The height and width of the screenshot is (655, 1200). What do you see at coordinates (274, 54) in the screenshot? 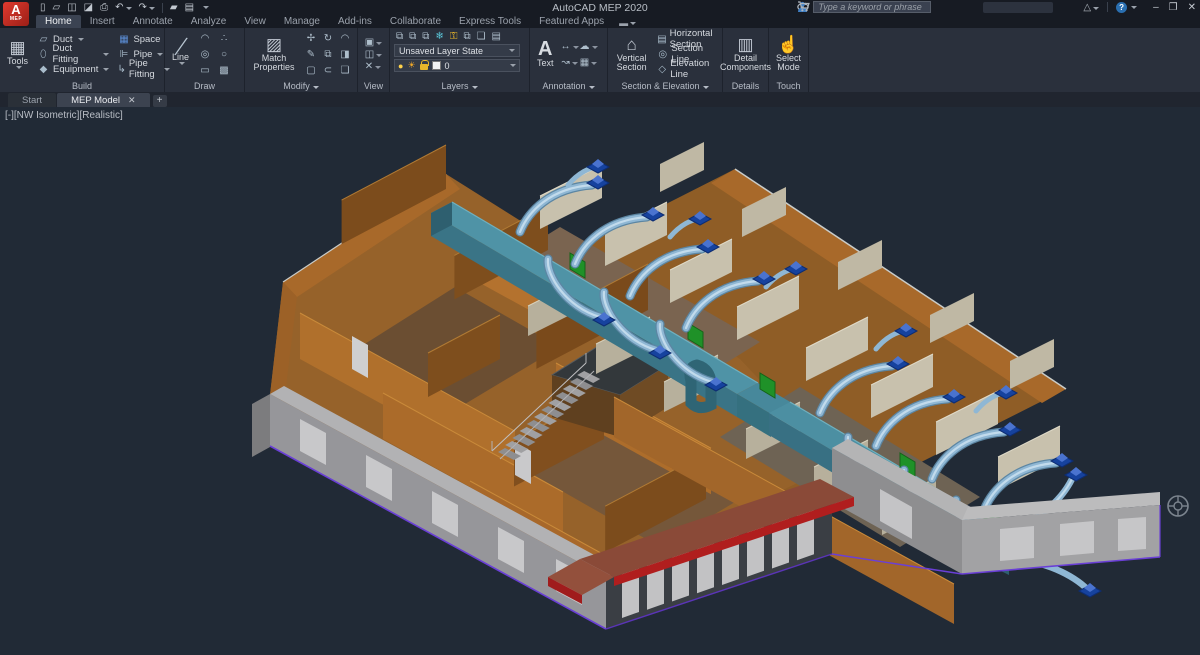
I see `match-properties-button: ▨ Match Properties` at bounding box center [274, 54].